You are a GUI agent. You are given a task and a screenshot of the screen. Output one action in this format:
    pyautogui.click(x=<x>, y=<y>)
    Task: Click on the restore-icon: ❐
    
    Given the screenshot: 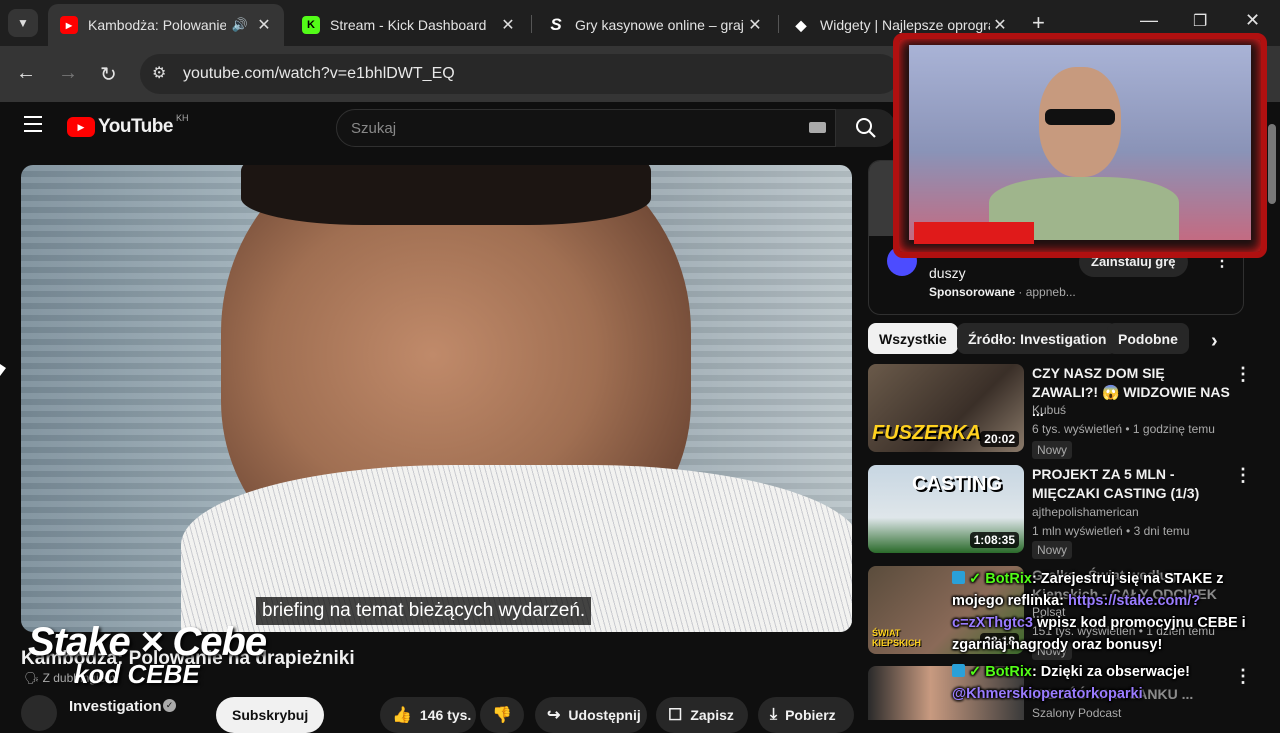 What is the action you would take?
    pyautogui.click(x=1200, y=21)
    